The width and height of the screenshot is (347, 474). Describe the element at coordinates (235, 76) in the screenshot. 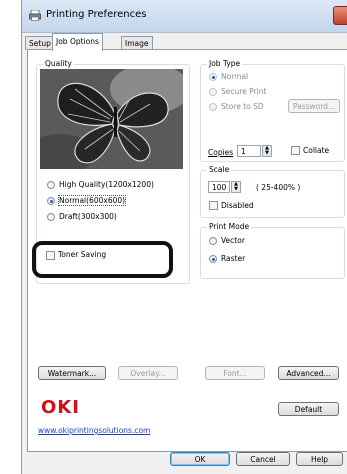

I see `job-normal-label: Normal` at that location.